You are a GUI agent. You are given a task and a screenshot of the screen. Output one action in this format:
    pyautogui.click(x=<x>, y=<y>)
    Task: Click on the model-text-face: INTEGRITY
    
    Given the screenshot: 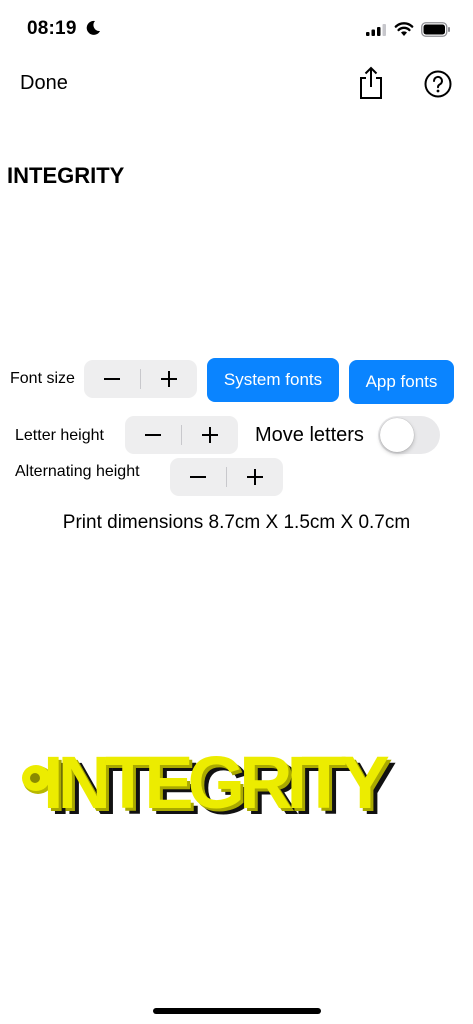 What is the action you would take?
    pyautogui.click(x=216, y=782)
    